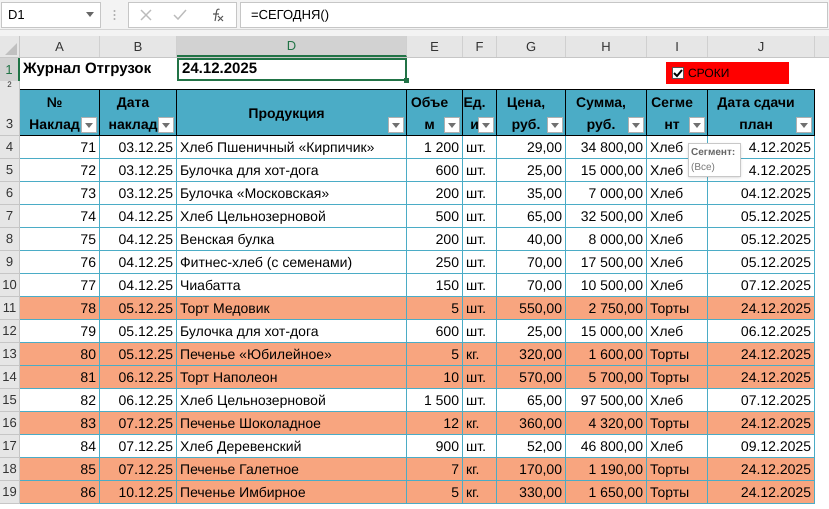 This screenshot has height=509, width=829. Describe the element at coordinates (606, 46) in the screenshot. I see `column-header: H` at that location.